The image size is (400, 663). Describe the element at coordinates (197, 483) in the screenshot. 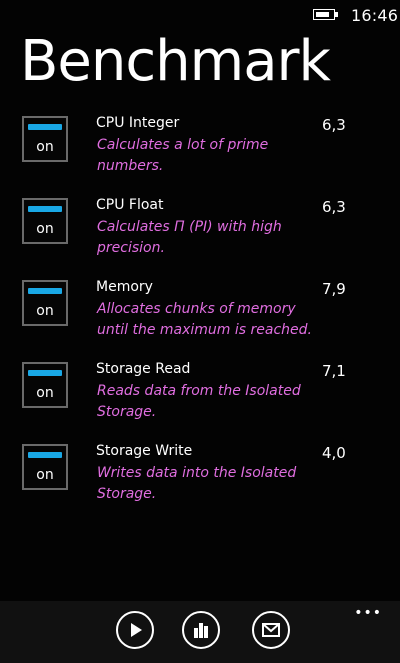

I see `test-description: Writes data into the Isolated Storage.` at that location.